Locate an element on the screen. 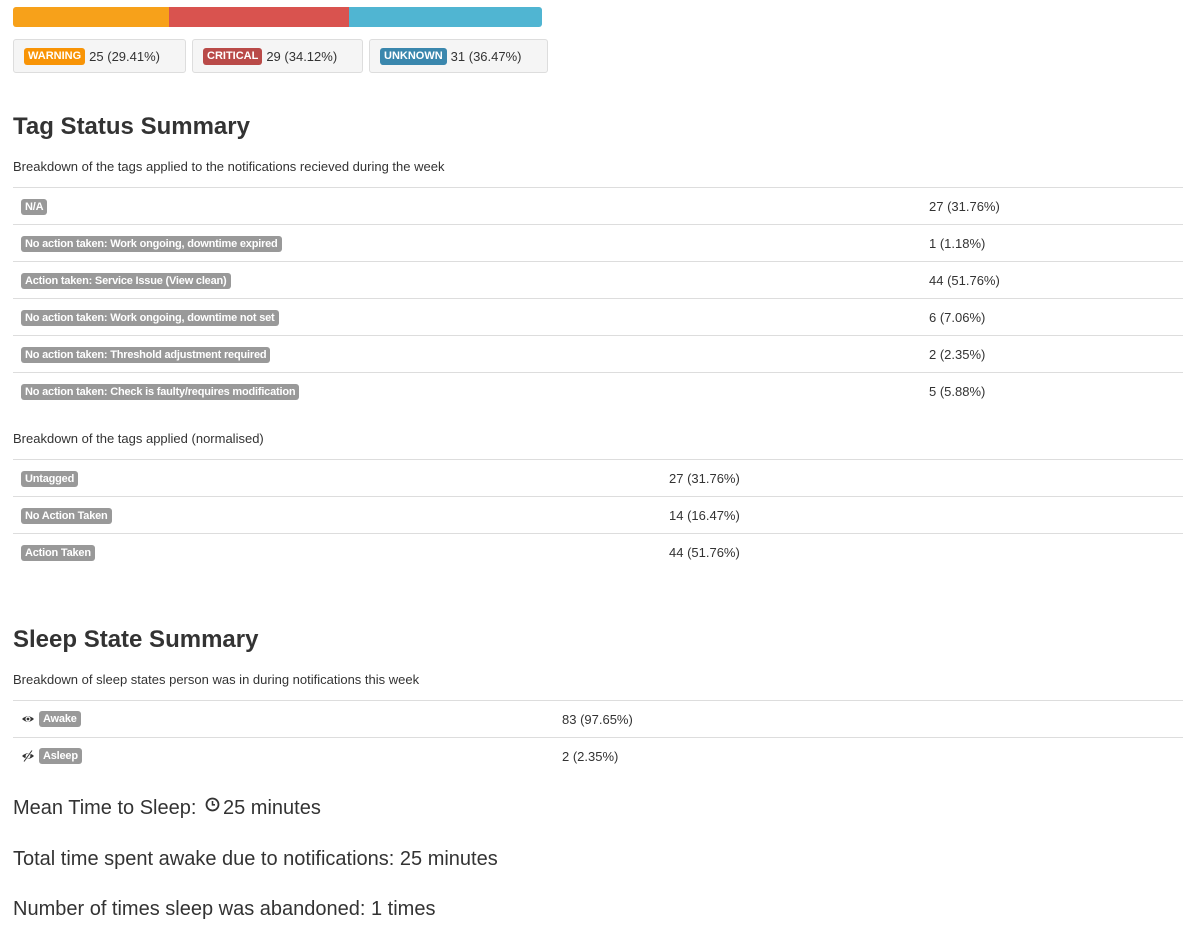  table-row: No Action Taken 14 (16.47%) is located at coordinates (598, 515).